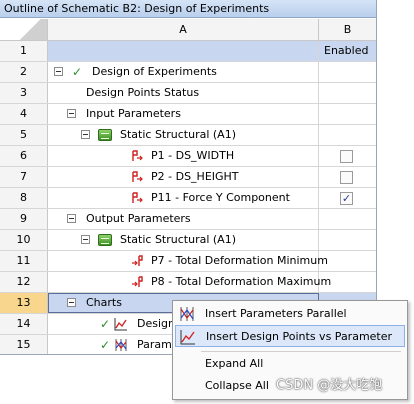  What do you see at coordinates (24, 29) in the screenshot?
I see `select-all-corner` at bounding box center [24, 29].